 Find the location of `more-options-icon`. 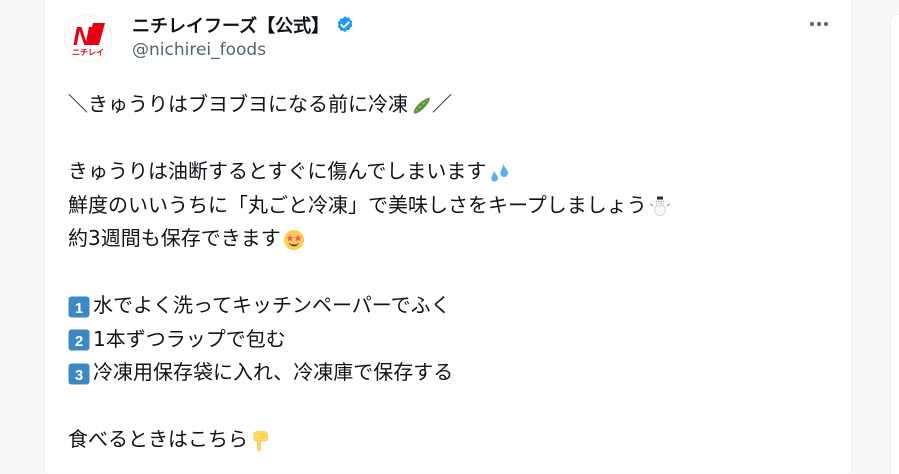

more-options-icon is located at coordinates (819, 24).